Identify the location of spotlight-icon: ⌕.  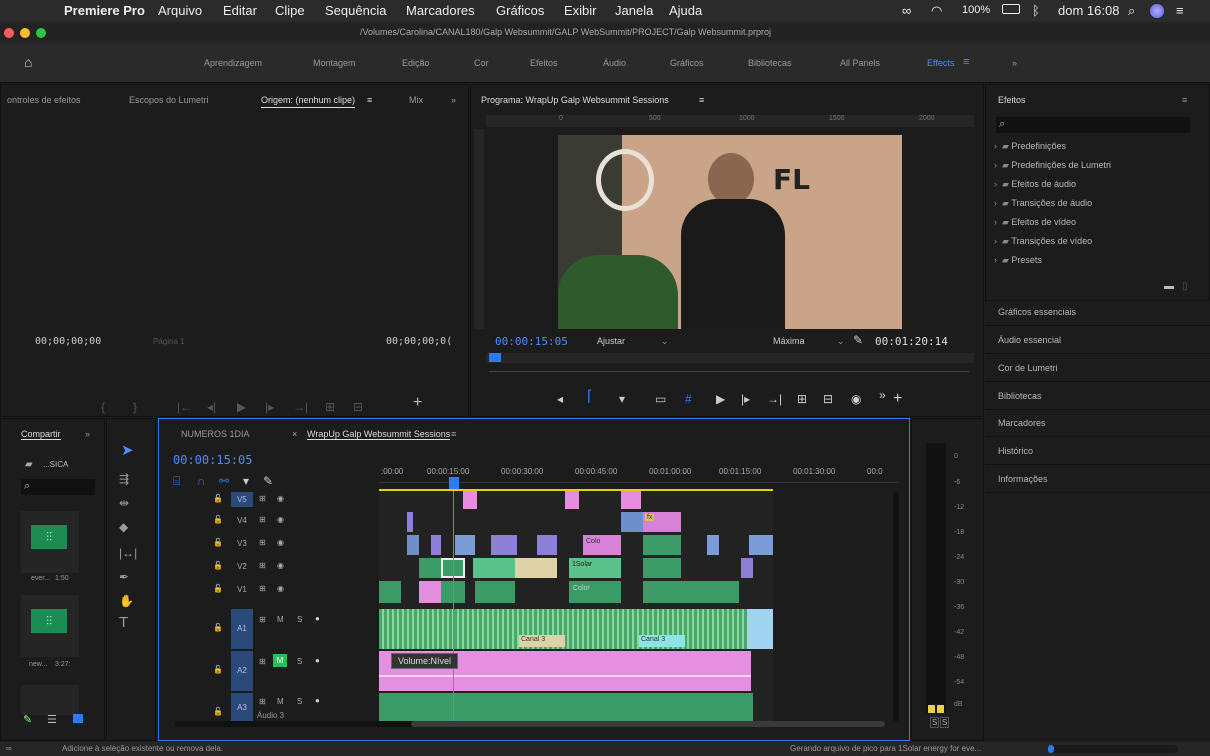
(1131, 11).